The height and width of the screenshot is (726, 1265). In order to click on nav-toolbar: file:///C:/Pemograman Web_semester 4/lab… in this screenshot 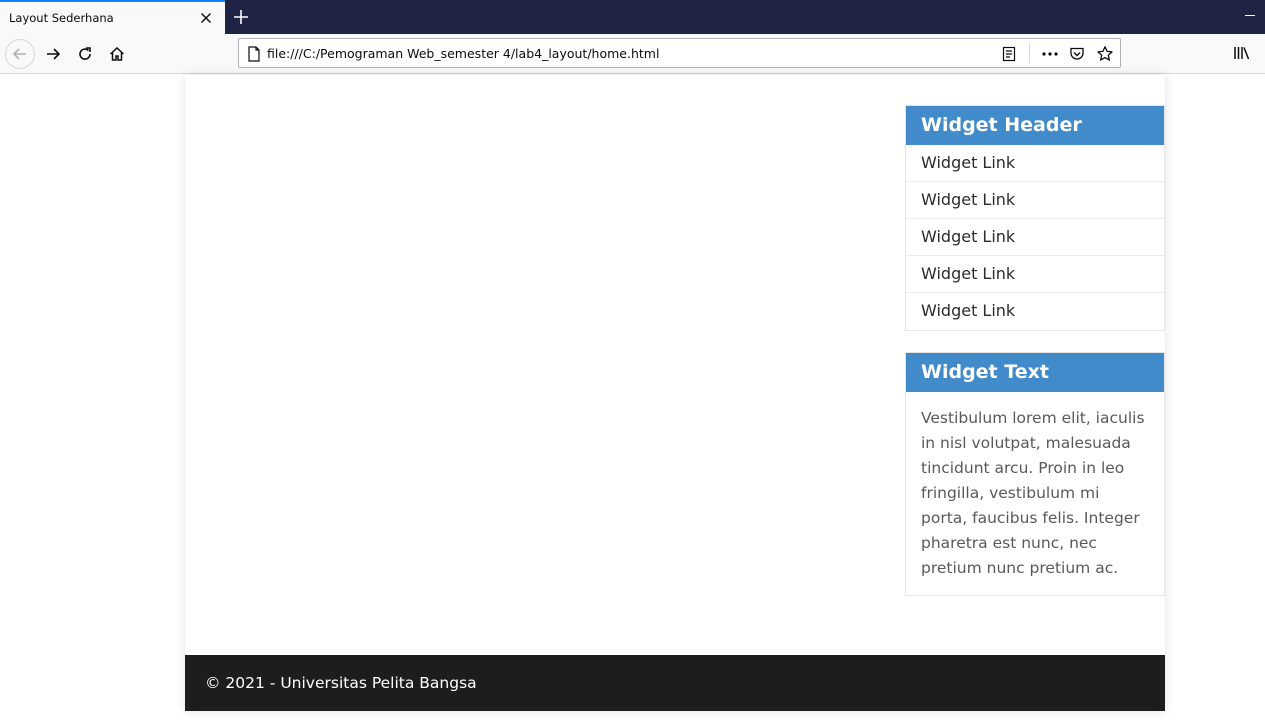, I will do `click(632, 54)`.